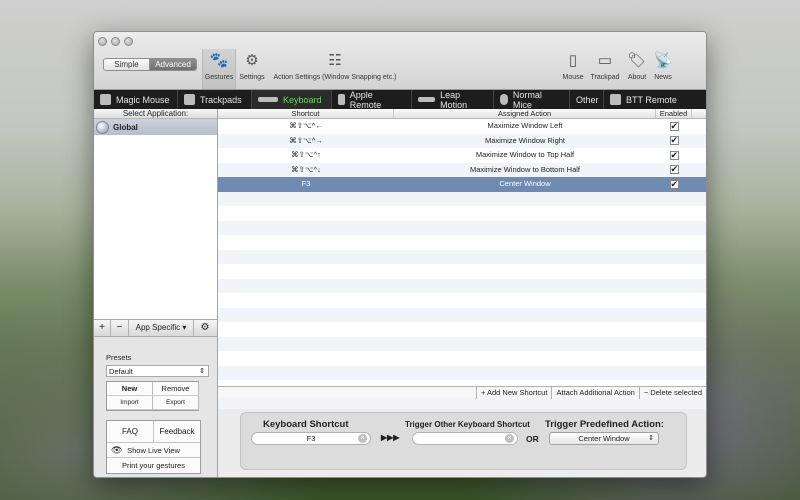 The image size is (800, 500). I want to click on mouse-icon, so click(504, 99).